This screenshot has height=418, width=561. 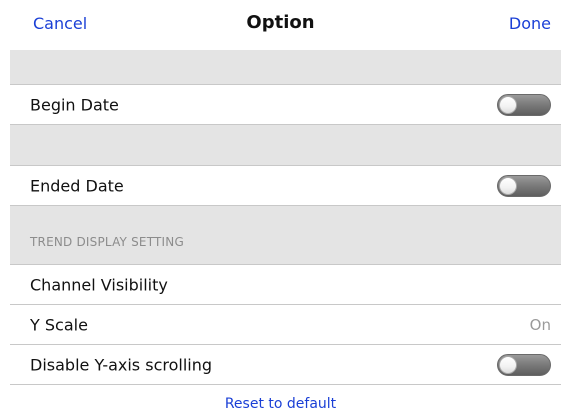 What do you see at coordinates (285, 324) in the screenshot?
I see `y-scale-row: Y Scale On` at bounding box center [285, 324].